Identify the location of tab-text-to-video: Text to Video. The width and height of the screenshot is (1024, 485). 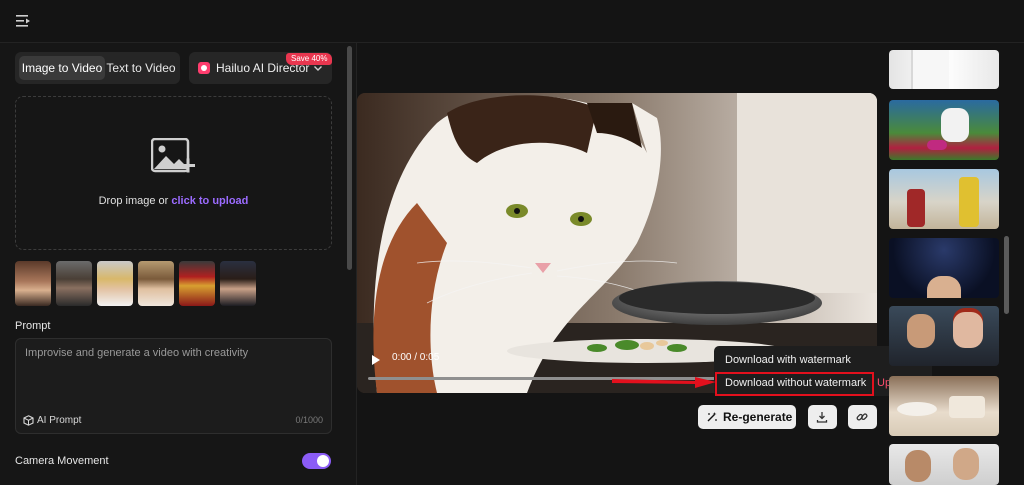
(141, 68).